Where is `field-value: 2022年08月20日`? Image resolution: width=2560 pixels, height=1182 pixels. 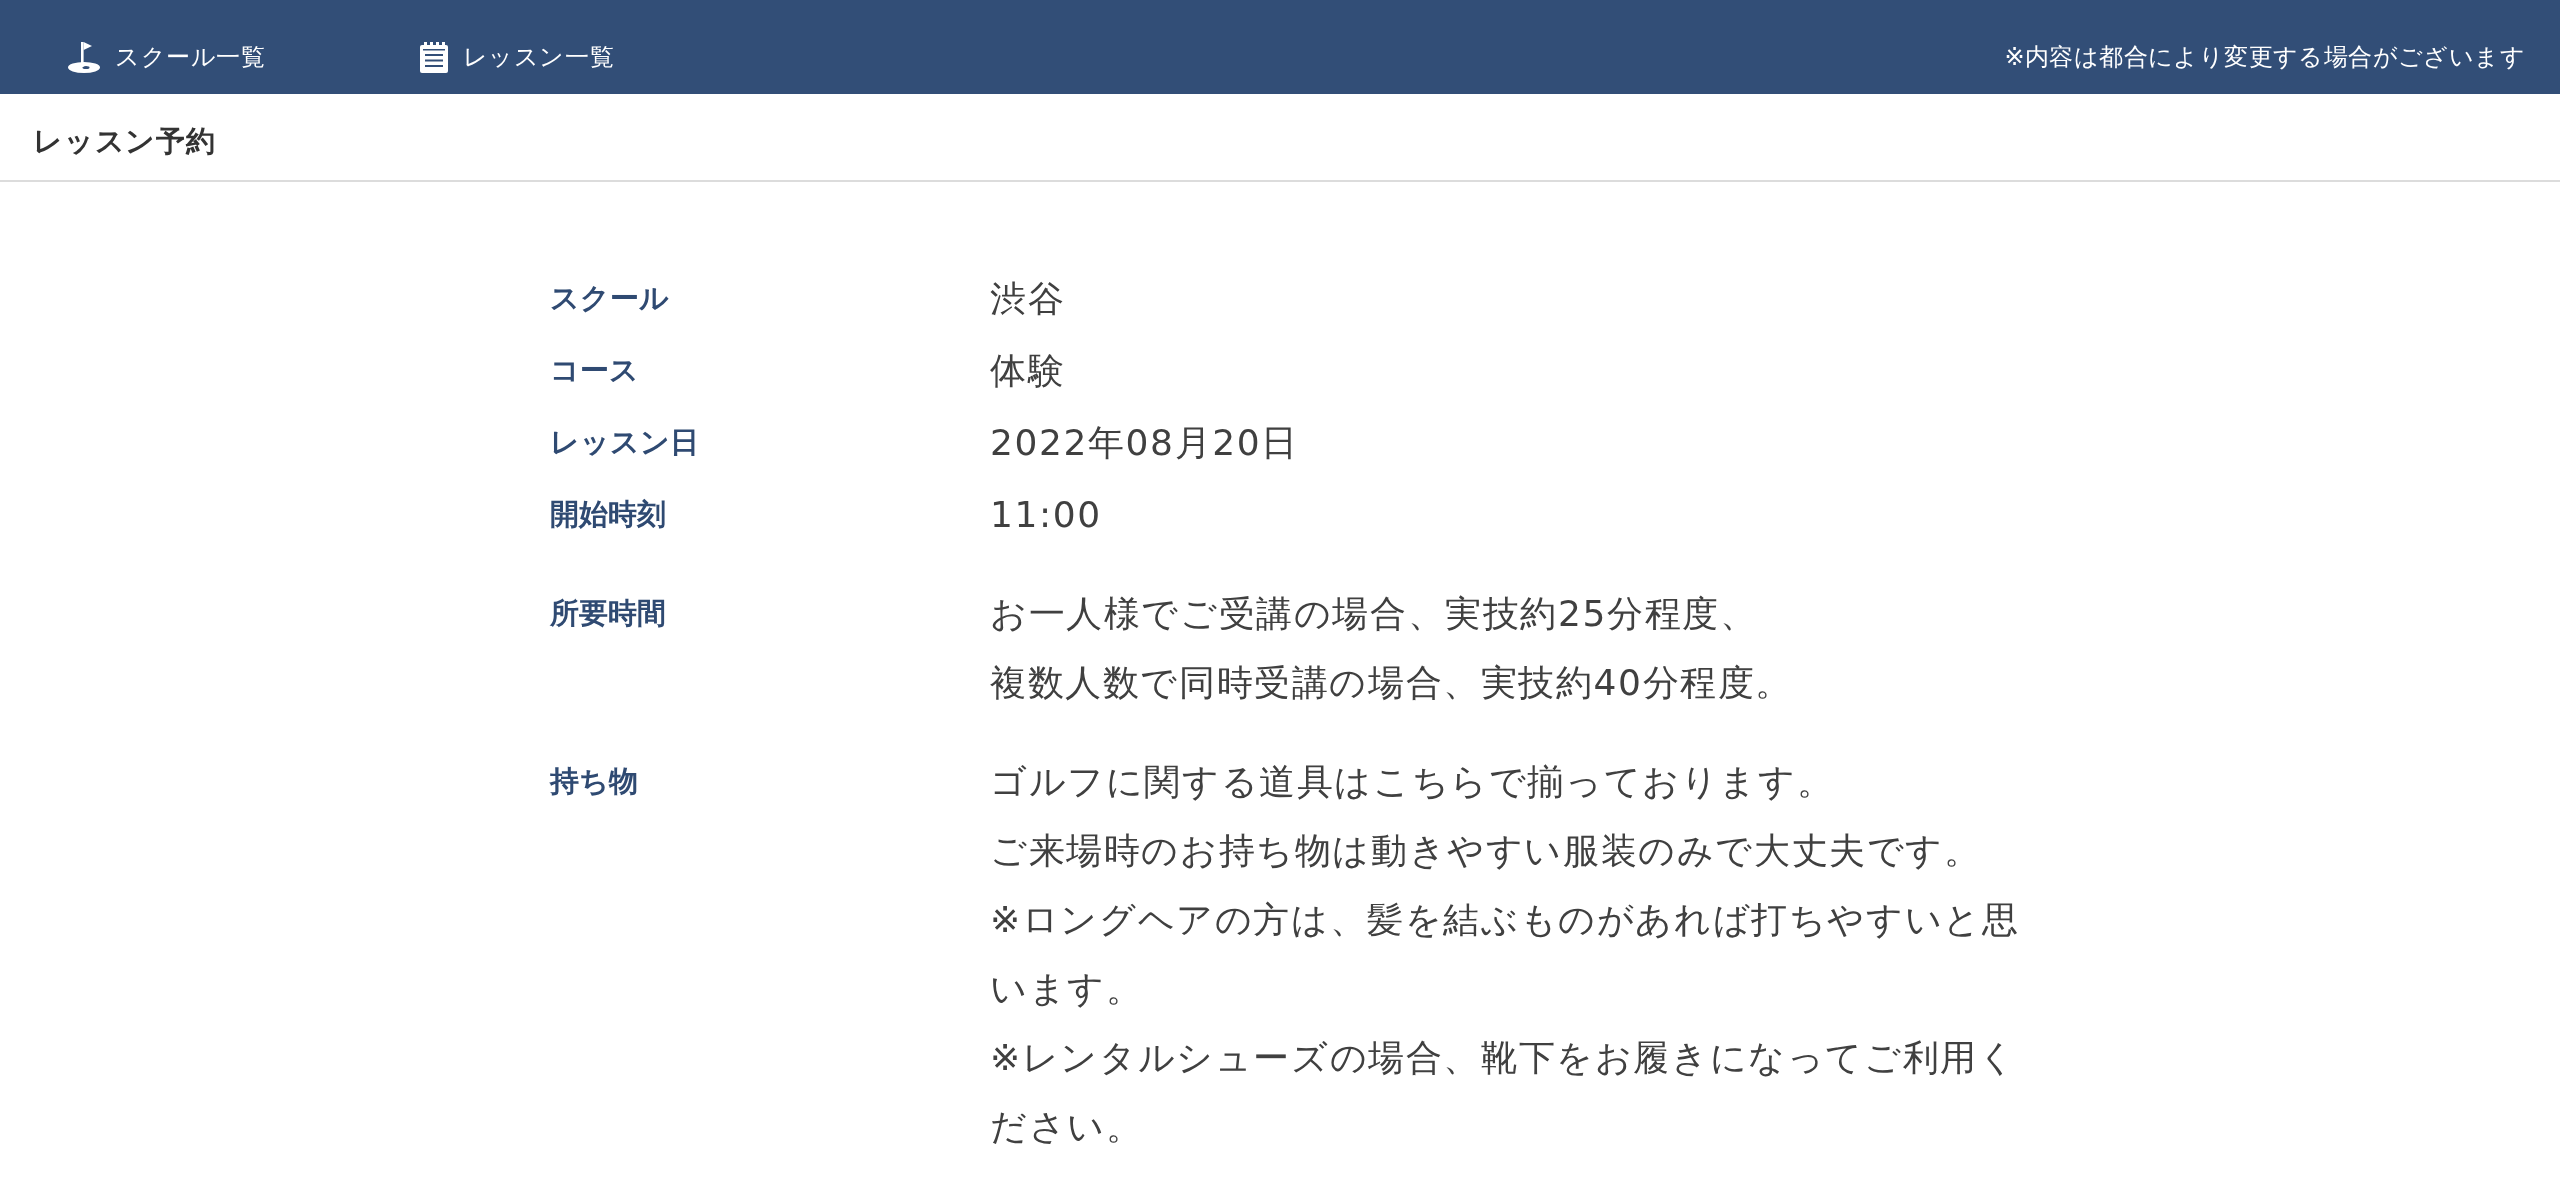
field-value: 2022年08月20日 is located at coordinates (1144, 442).